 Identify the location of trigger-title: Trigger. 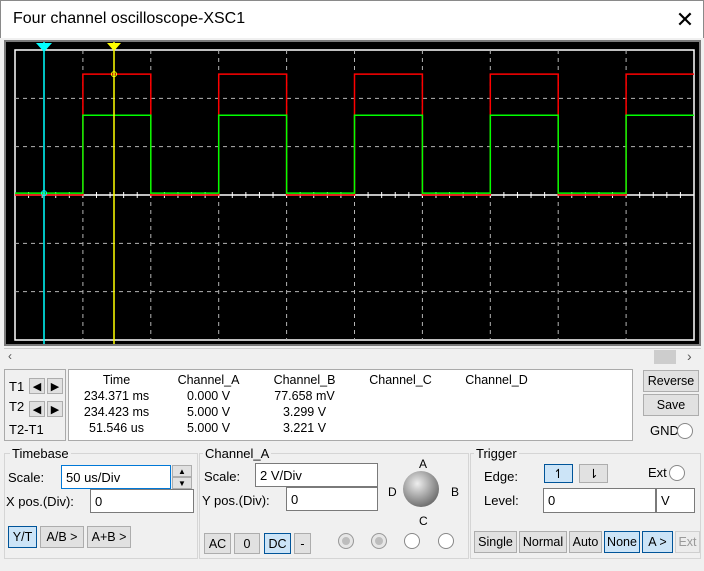
(496, 453).